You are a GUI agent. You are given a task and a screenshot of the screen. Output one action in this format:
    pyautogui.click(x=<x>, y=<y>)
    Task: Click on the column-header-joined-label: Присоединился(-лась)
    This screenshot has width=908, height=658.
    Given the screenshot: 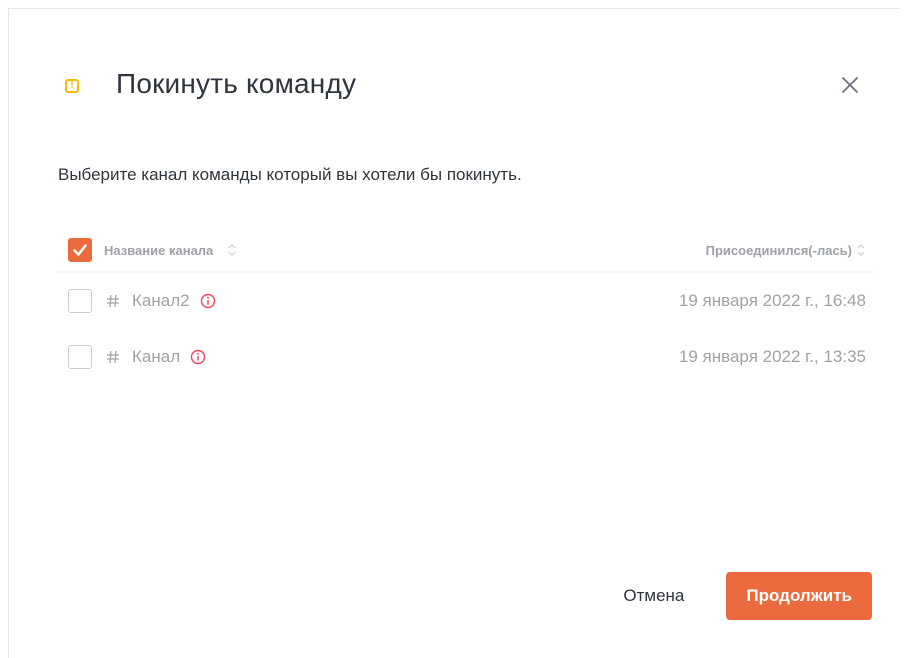 What is the action you would take?
    pyautogui.click(x=778, y=250)
    